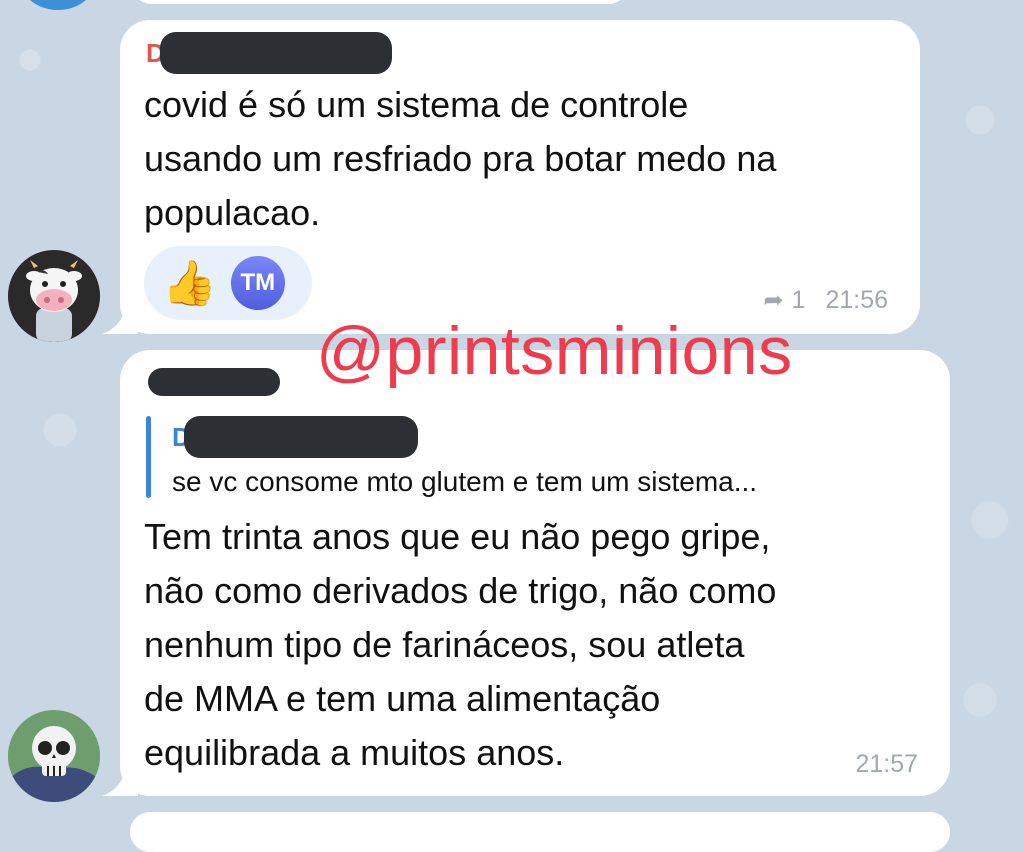 The width and height of the screenshot is (1024, 852). I want to click on reaction-user-avatar: TM, so click(257, 283).